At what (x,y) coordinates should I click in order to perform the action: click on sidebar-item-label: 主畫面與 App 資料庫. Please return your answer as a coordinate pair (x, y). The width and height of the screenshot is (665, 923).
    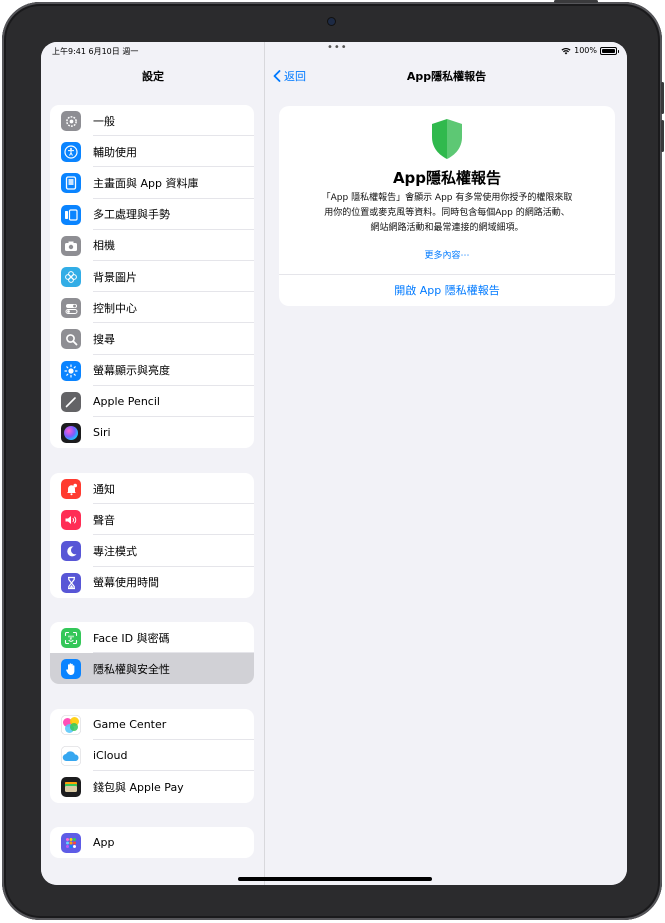
    Looking at the image, I should click on (146, 183).